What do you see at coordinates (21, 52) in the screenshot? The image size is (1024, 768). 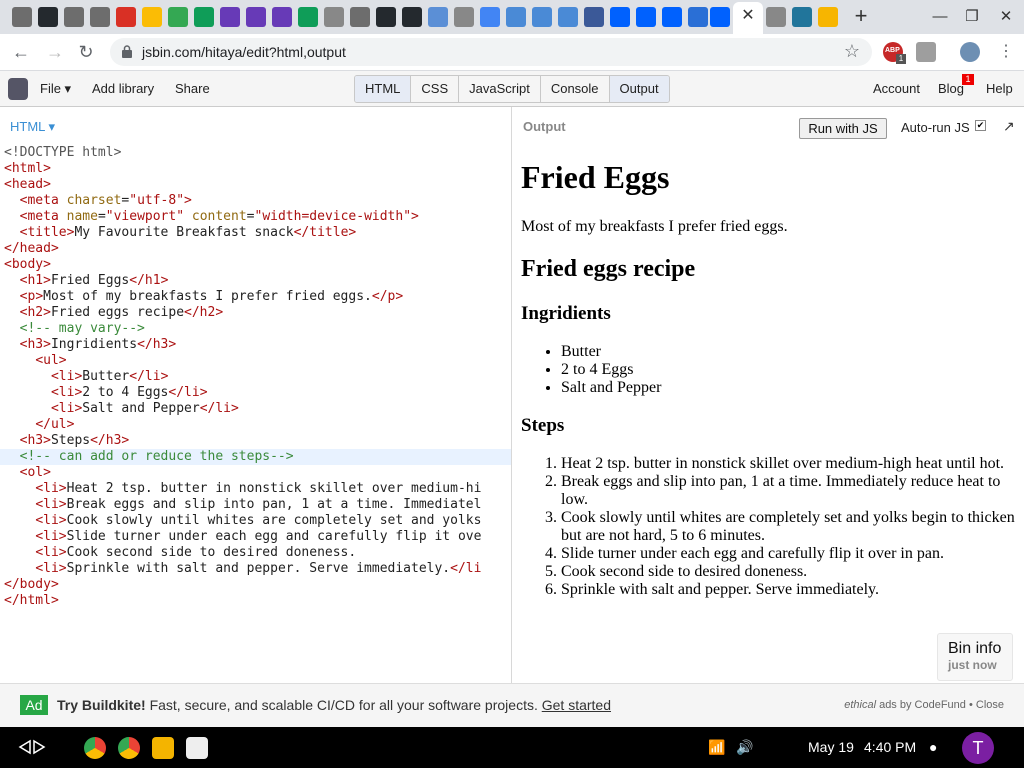 I see `back-icon: ←` at bounding box center [21, 52].